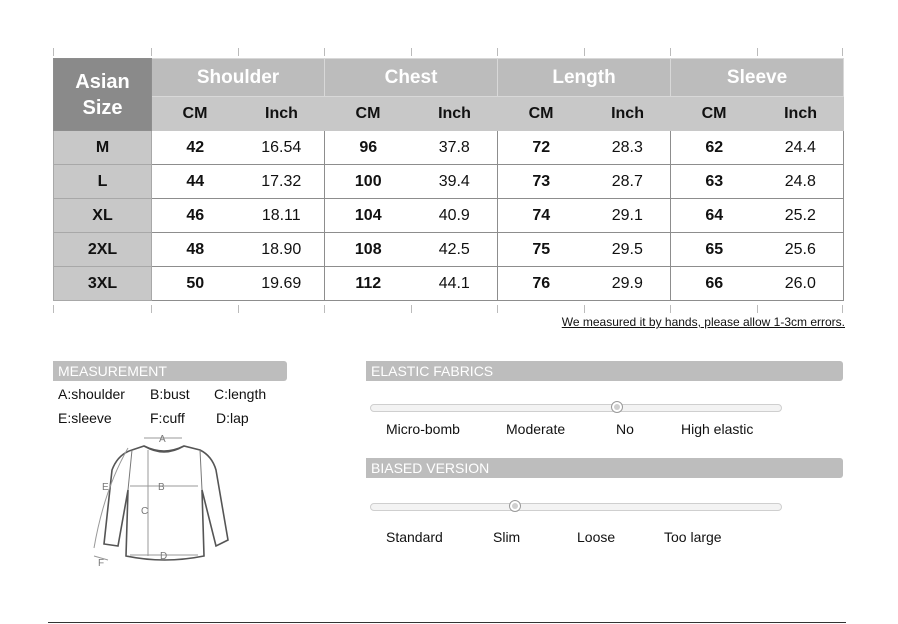 This screenshot has width=898, height=624. What do you see at coordinates (281, 249) in the screenshot?
I see `shoulder-inch-cell: 18.90` at bounding box center [281, 249].